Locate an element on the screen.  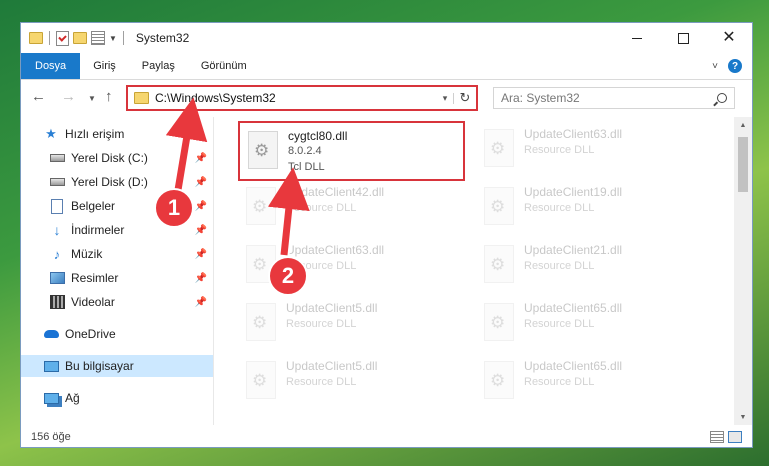
new-folder-icon is located at coordinates (80, 38).